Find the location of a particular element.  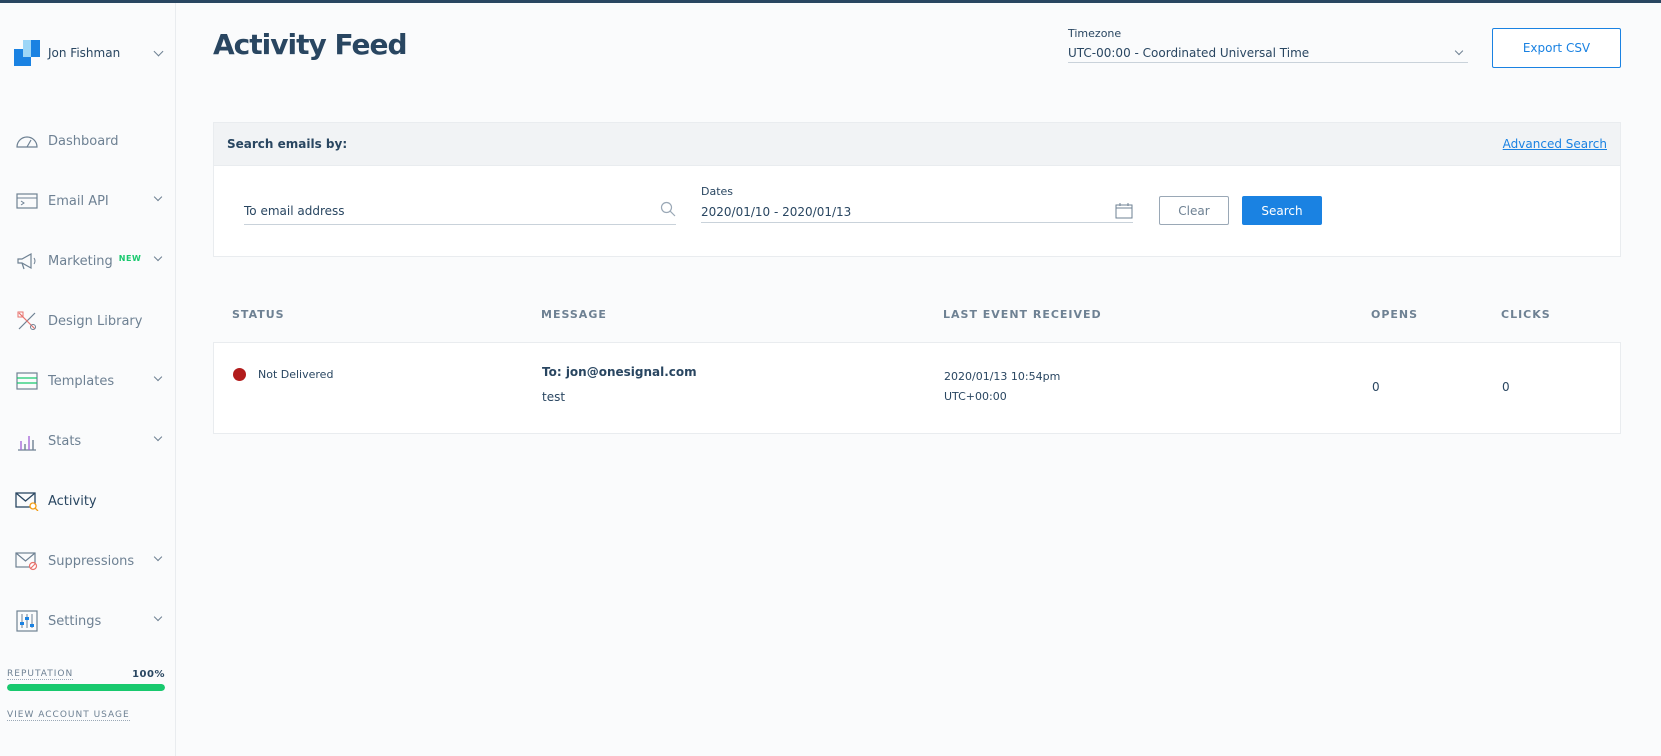

sliders-icon is located at coordinates (27, 621).